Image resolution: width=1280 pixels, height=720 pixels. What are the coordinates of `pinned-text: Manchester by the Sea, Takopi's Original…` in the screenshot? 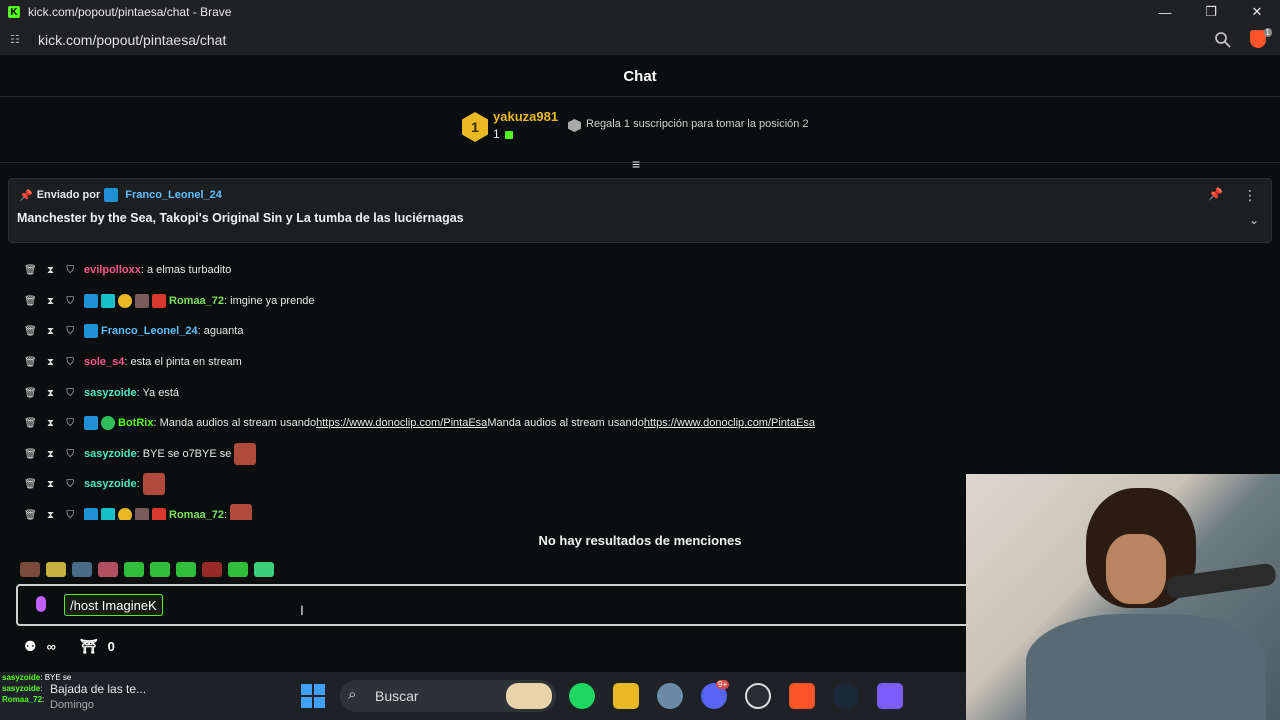 It's located at (240, 218).